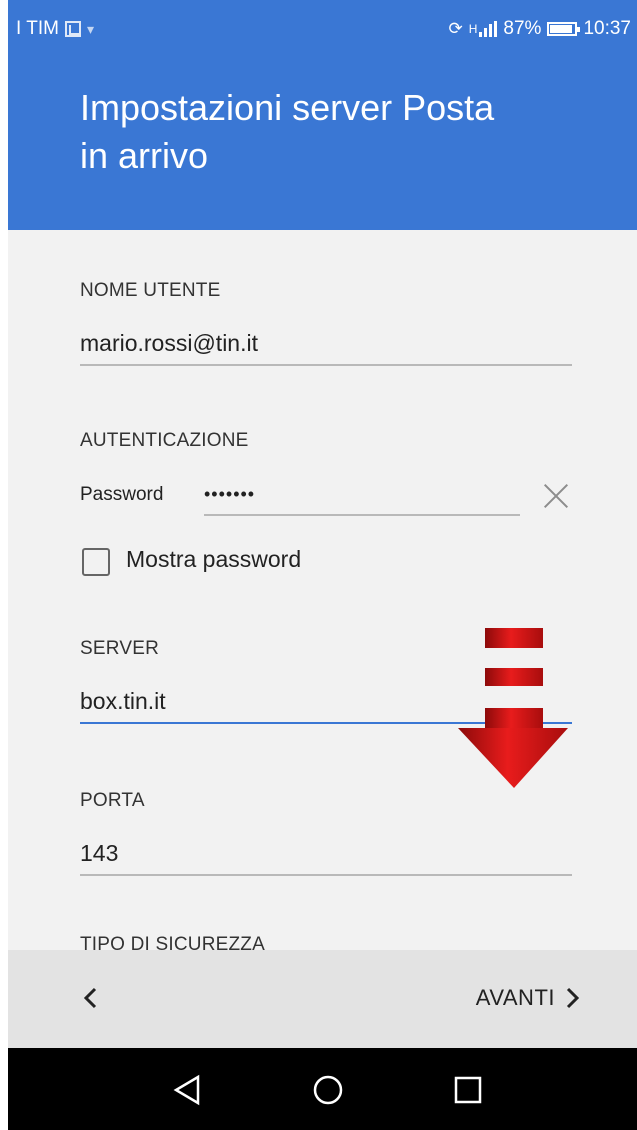 This screenshot has width=637, height=1130. What do you see at coordinates (468, 1090) in the screenshot?
I see `recents-square-icon` at bounding box center [468, 1090].